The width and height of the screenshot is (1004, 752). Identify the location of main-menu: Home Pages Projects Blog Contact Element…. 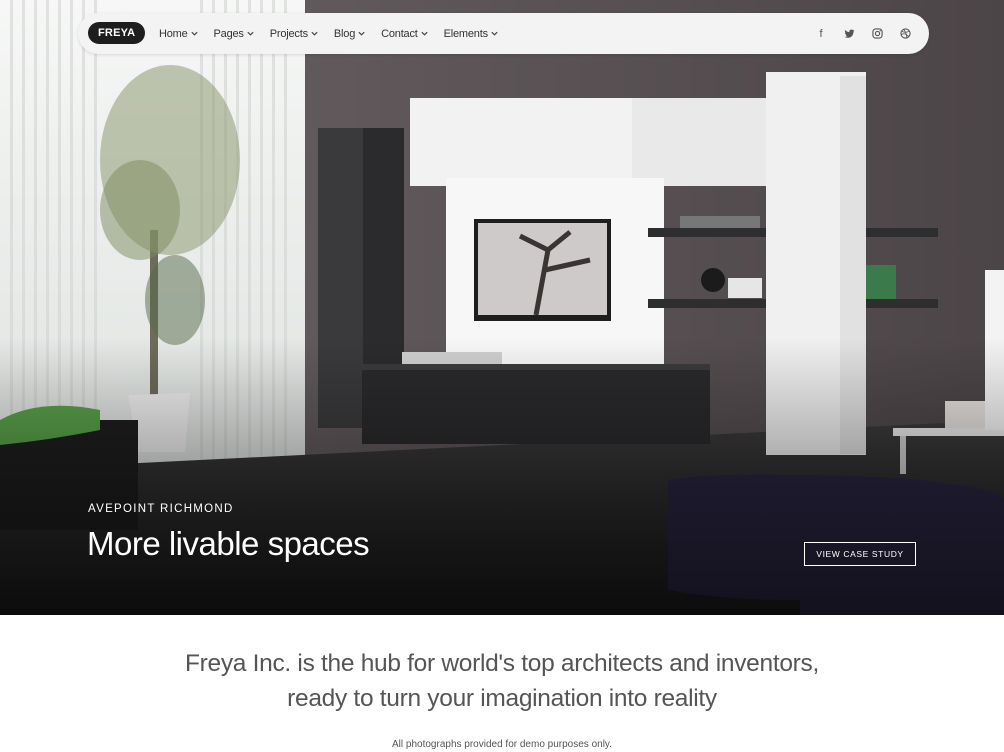
(336, 33).